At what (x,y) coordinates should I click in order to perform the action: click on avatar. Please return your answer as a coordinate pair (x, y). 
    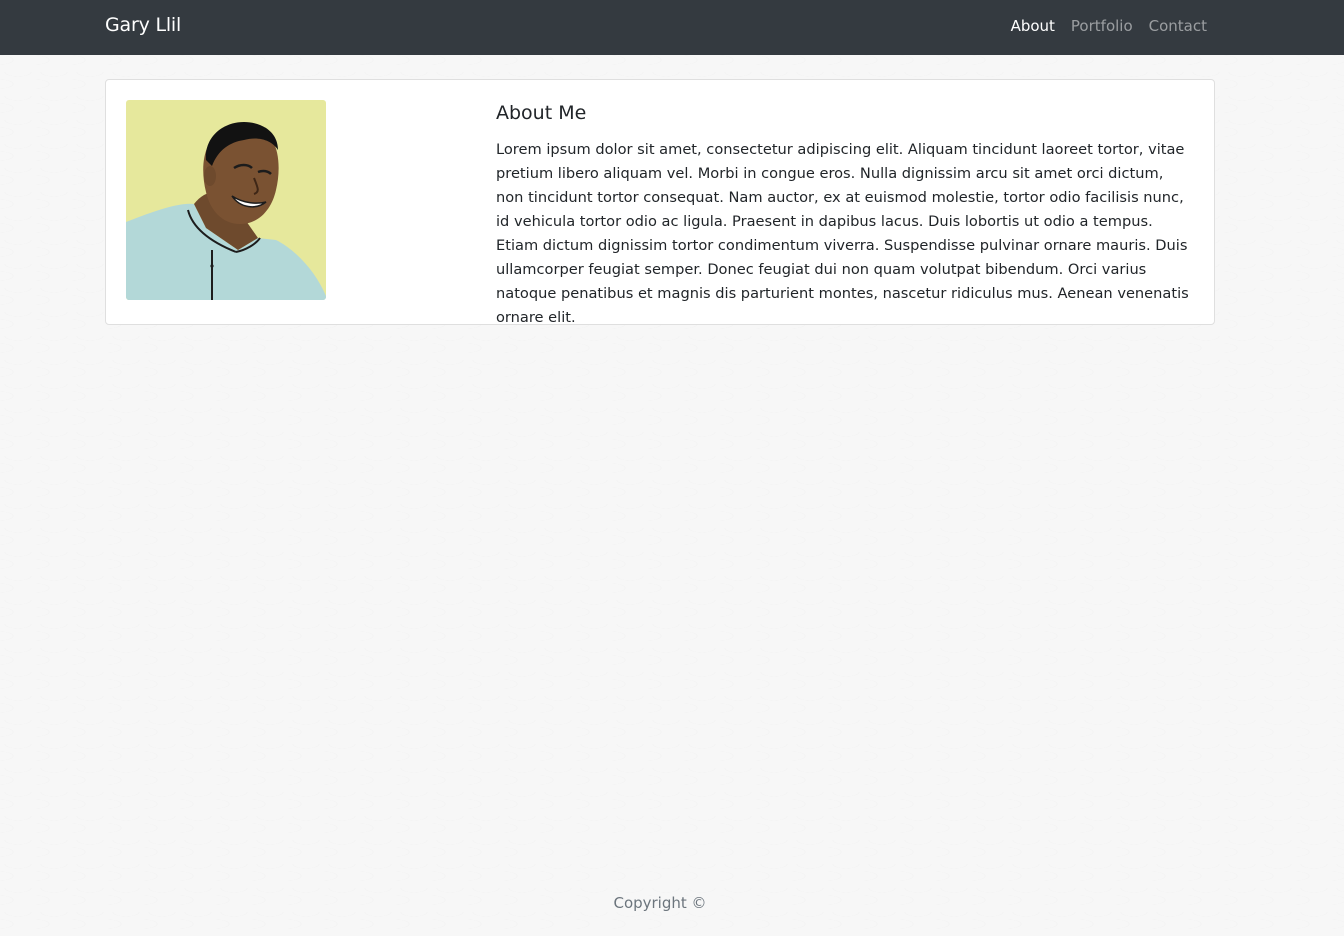
    Looking at the image, I should click on (226, 200).